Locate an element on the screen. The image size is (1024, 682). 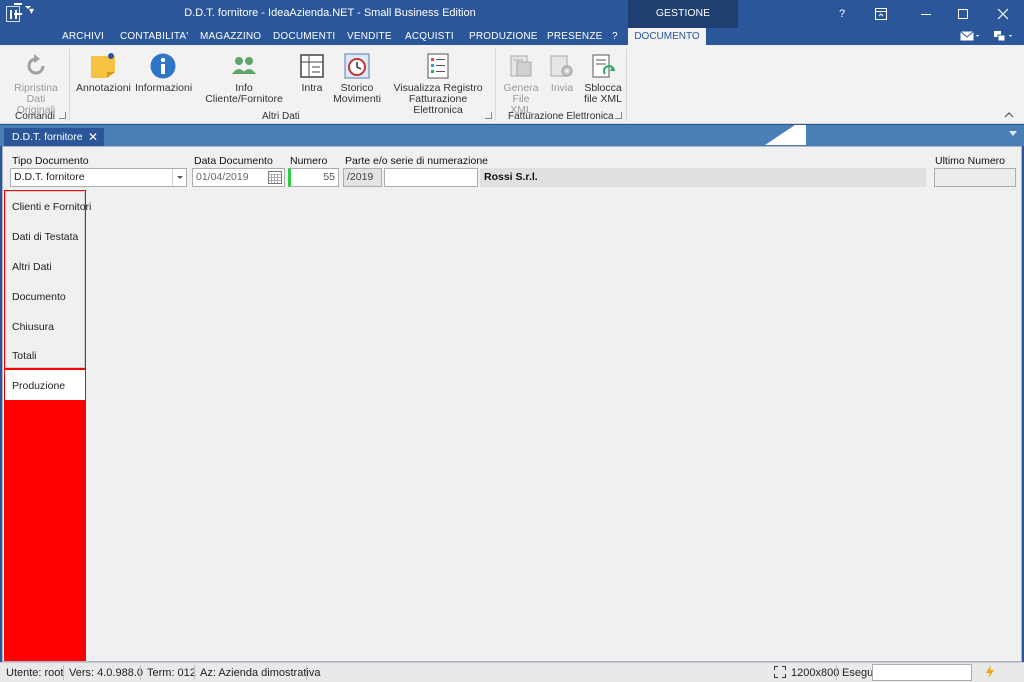
sblocca-file-xml-button: Sblocca file XML is located at coordinates (603, 78).